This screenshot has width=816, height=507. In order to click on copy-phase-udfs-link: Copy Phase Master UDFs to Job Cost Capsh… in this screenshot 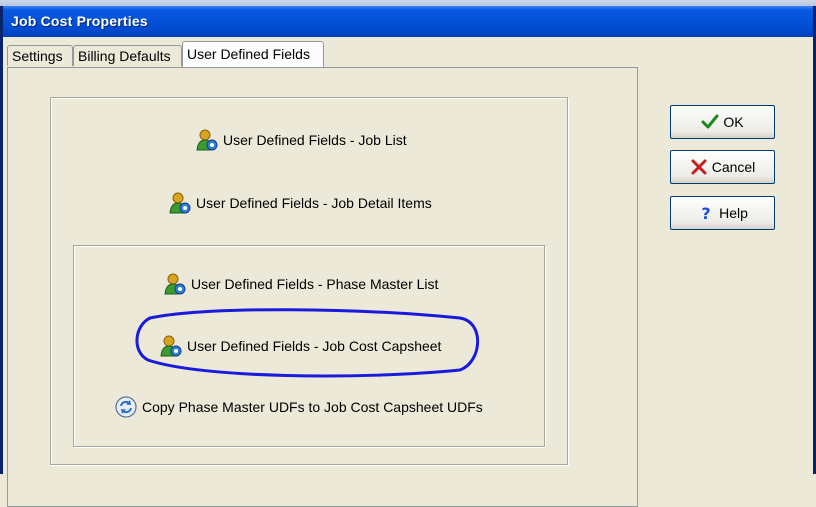, I will do `click(298, 407)`.